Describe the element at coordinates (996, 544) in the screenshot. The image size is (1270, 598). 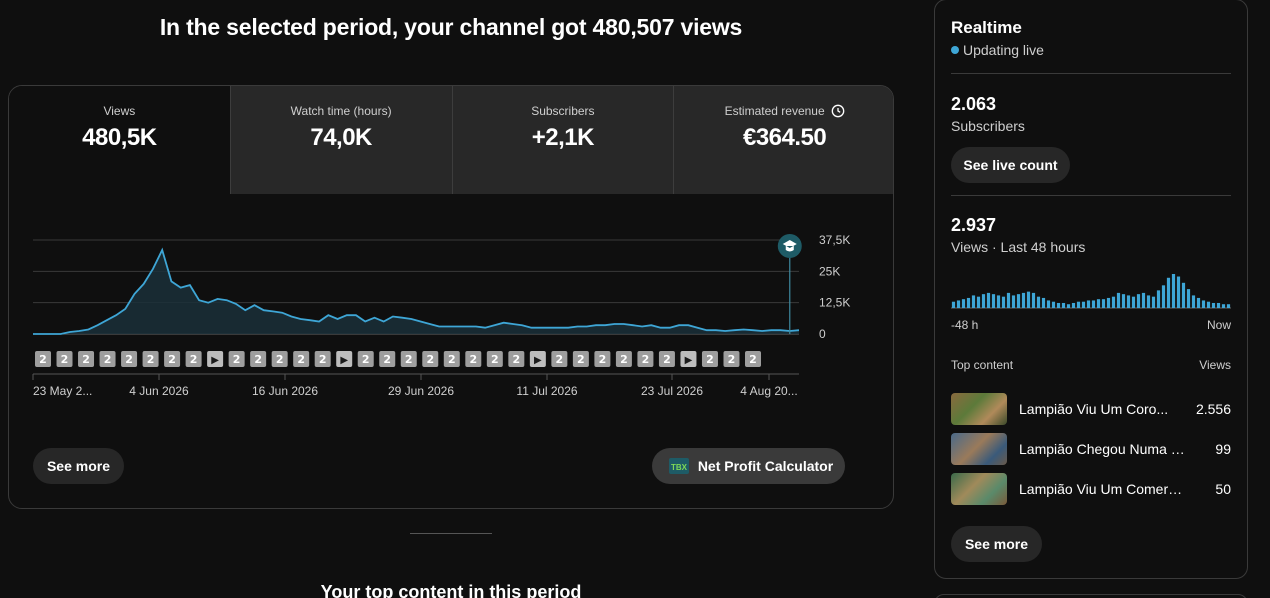
I see `see-more-realtime-button: See more` at that location.